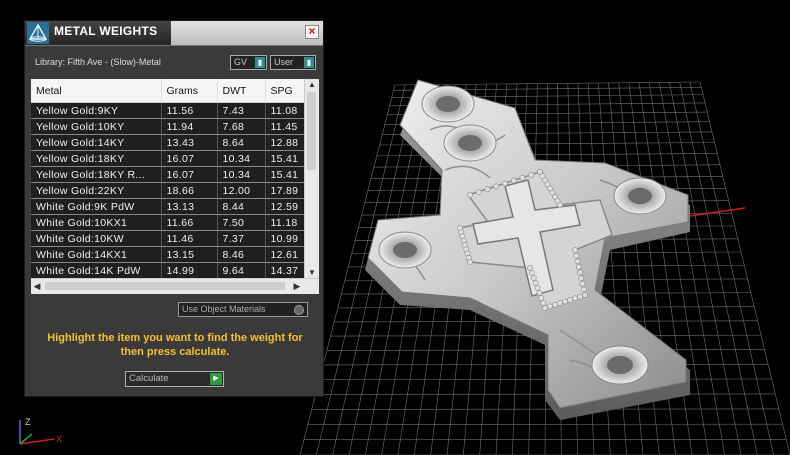 The image size is (790, 455). What do you see at coordinates (241, 270) in the screenshot?
I see `cell-dwt: 9.64` at bounding box center [241, 270].